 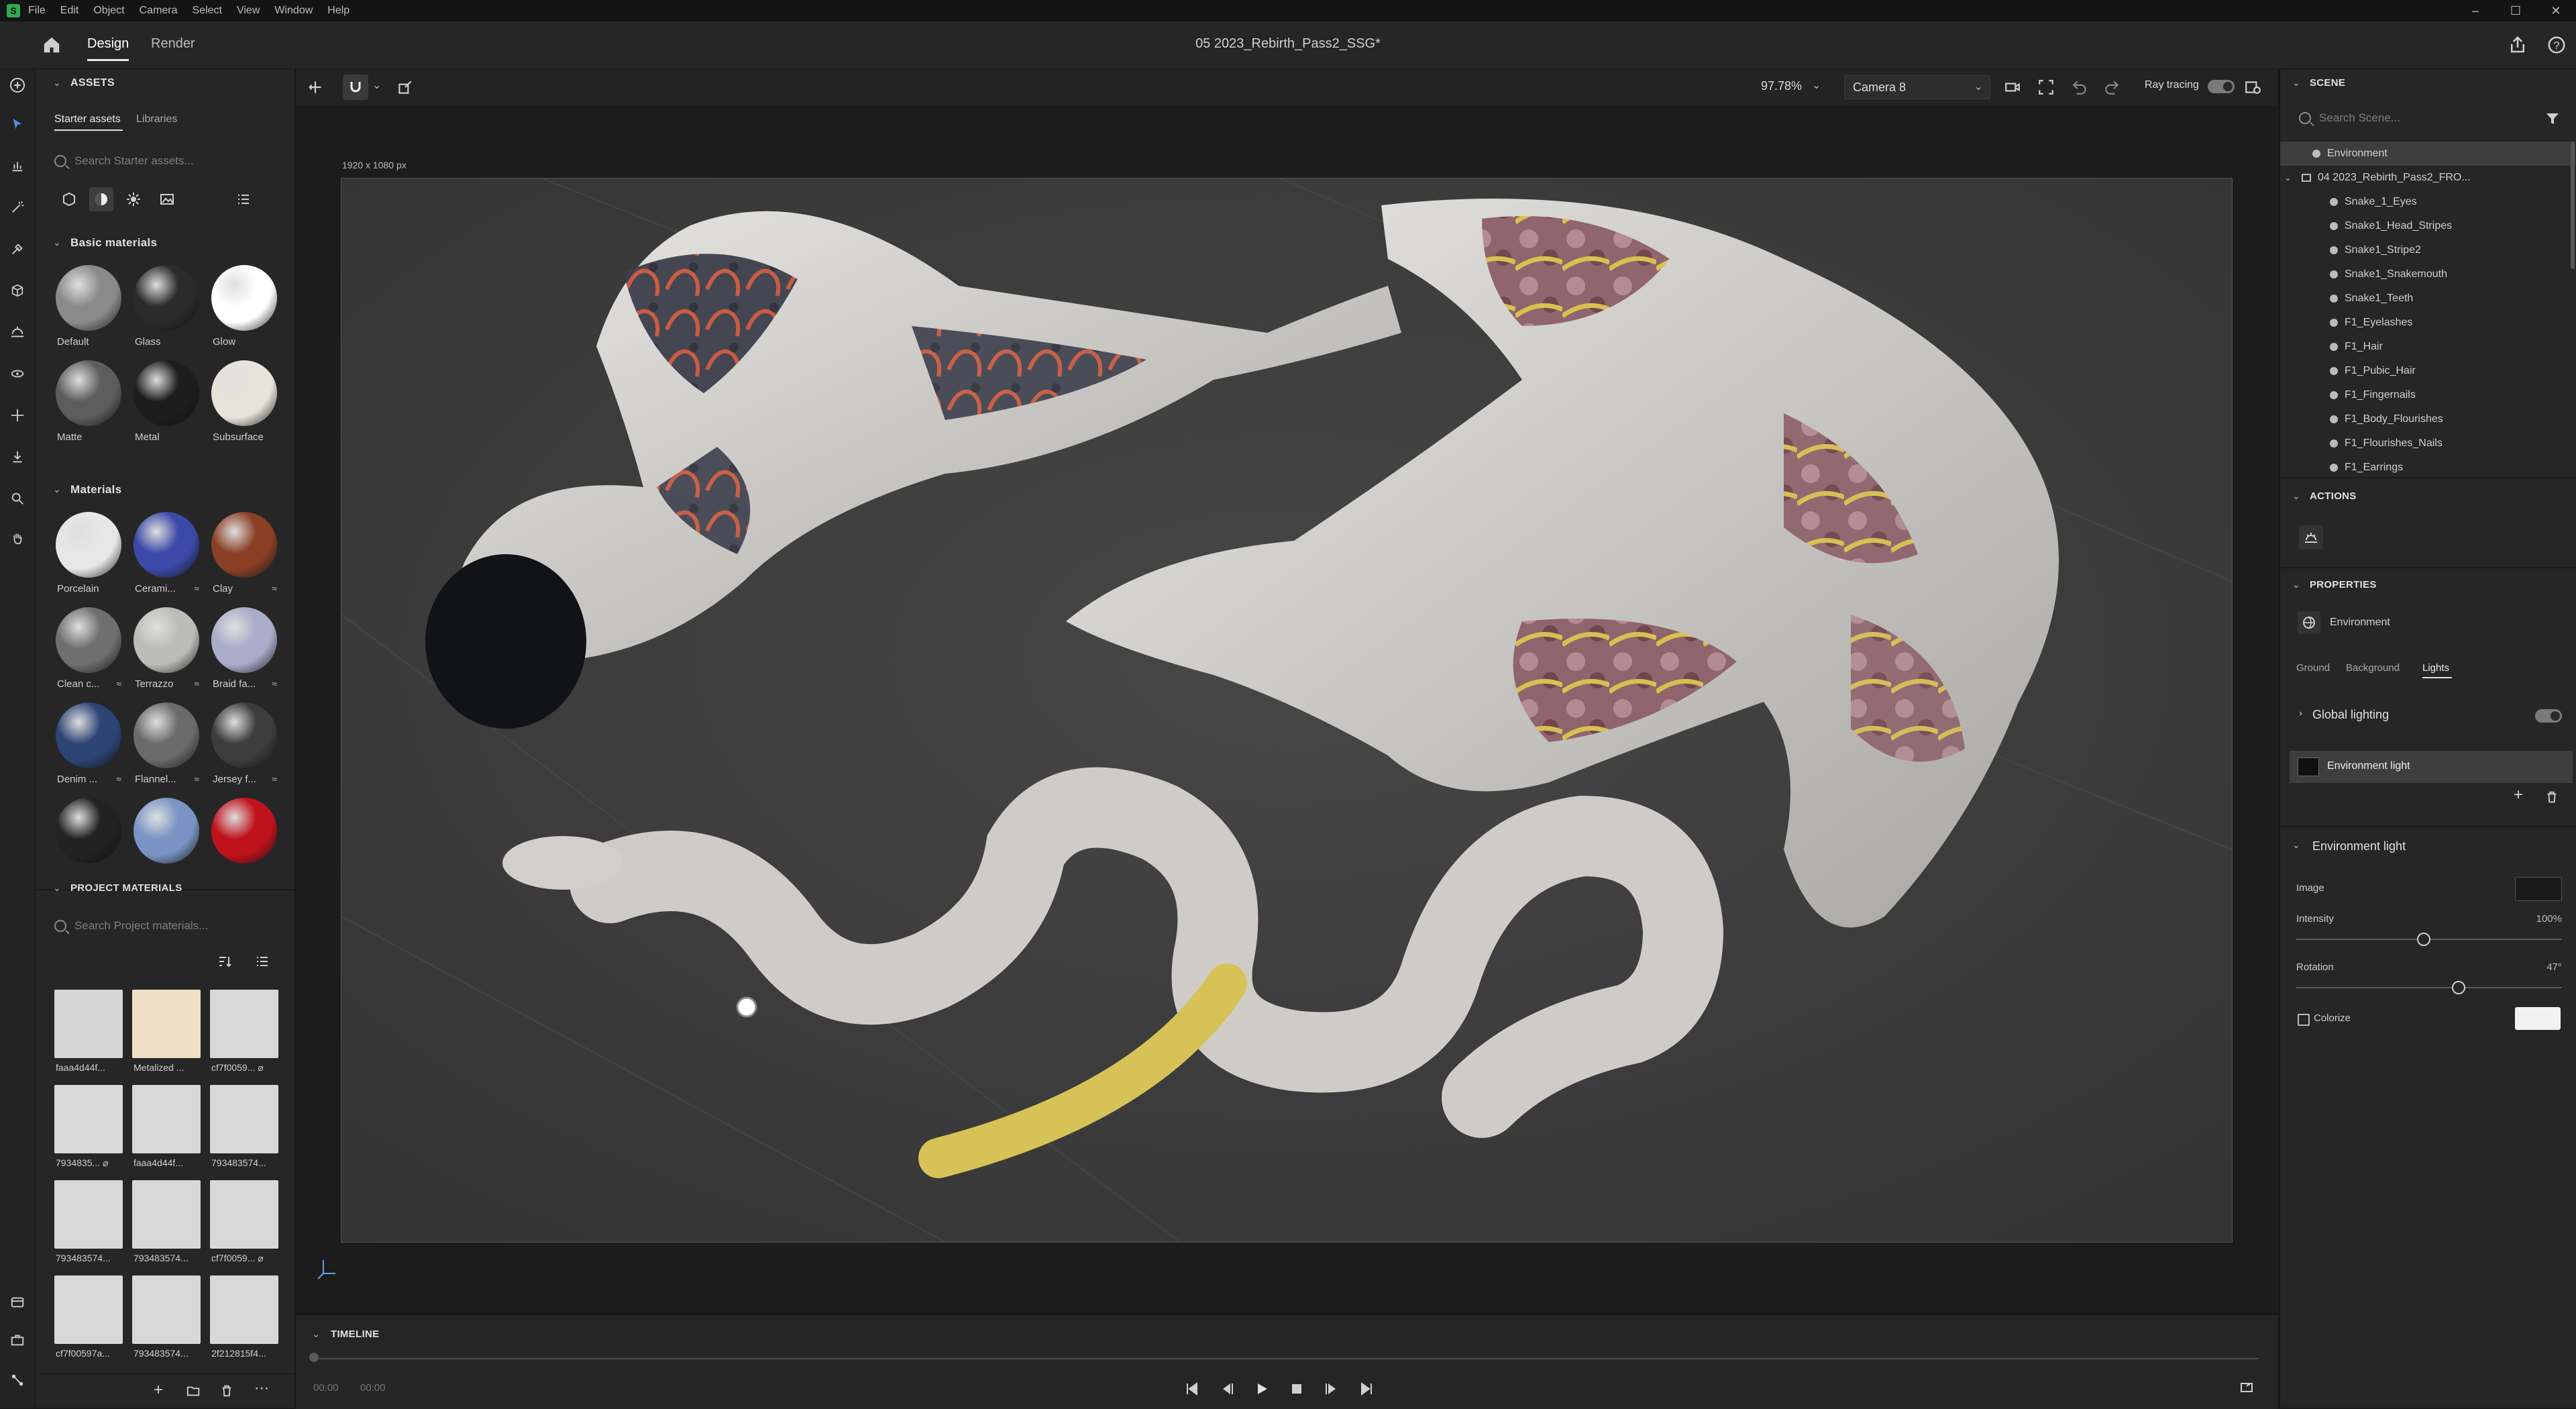 What do you see at coordinates (2551, 799) in the screenshot?
I see `delete-light-icon` at bounding box center [2551, 799].